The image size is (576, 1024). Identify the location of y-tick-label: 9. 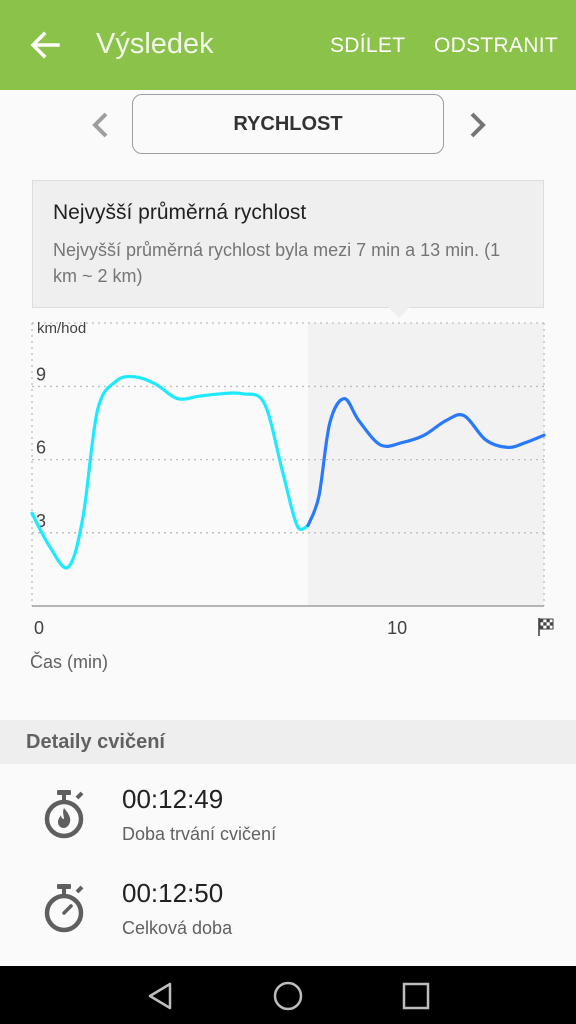
(41, 374).